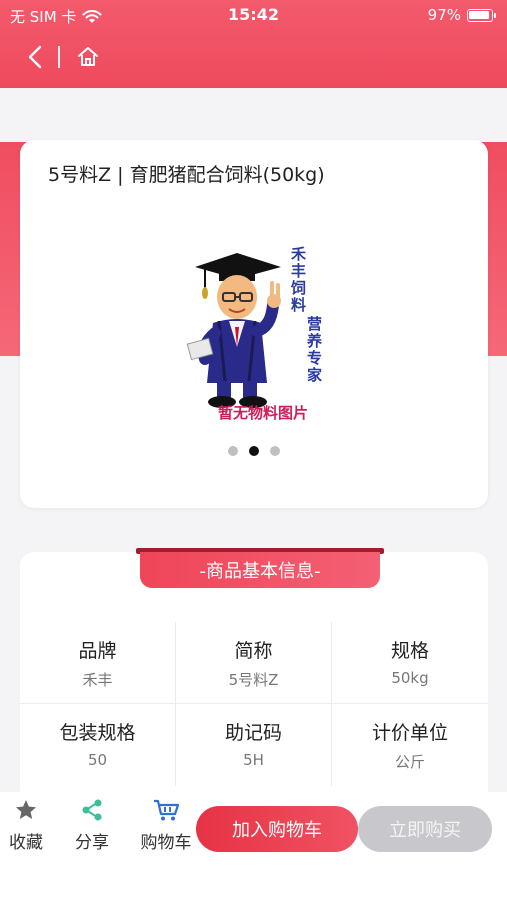 Image resolution: width=507 pixels, height=900 pixels. What do you see at coordinates (425, 829) in the screenshot?
I see `buy-now-button: 立即购买` at bounding box center [425, 829].